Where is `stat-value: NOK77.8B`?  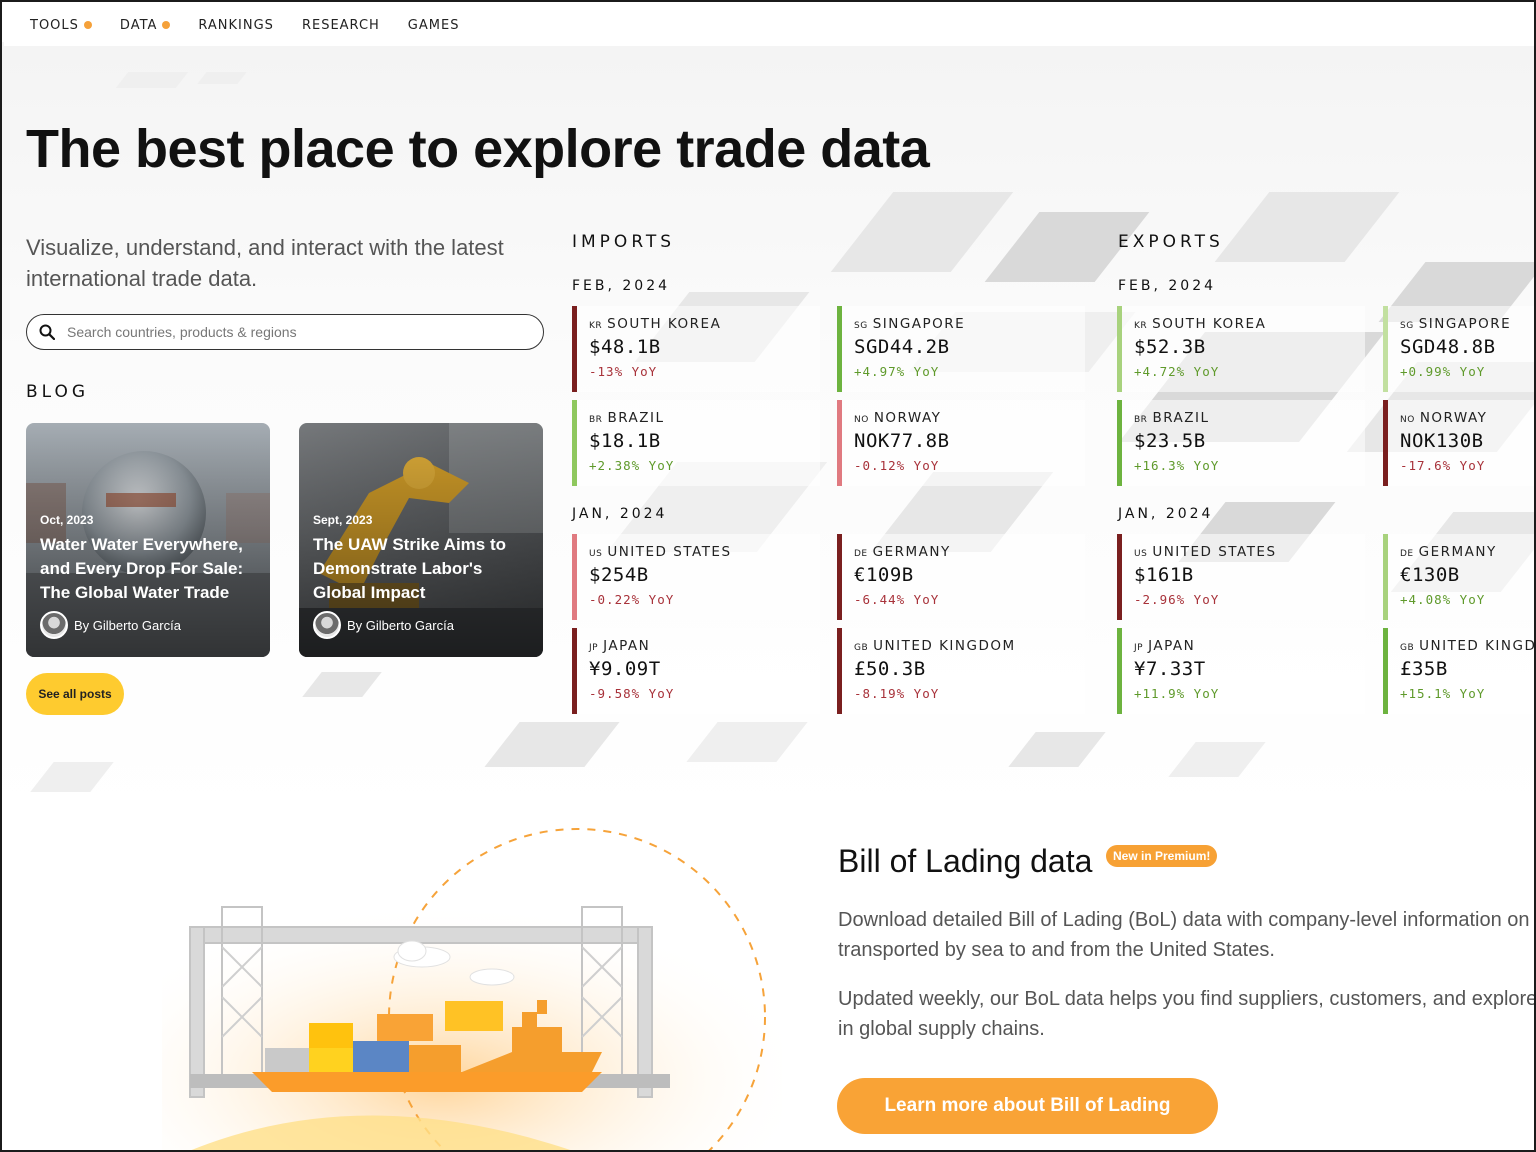 stat-value: NOK77.8B is located at coordinates (902, 441).